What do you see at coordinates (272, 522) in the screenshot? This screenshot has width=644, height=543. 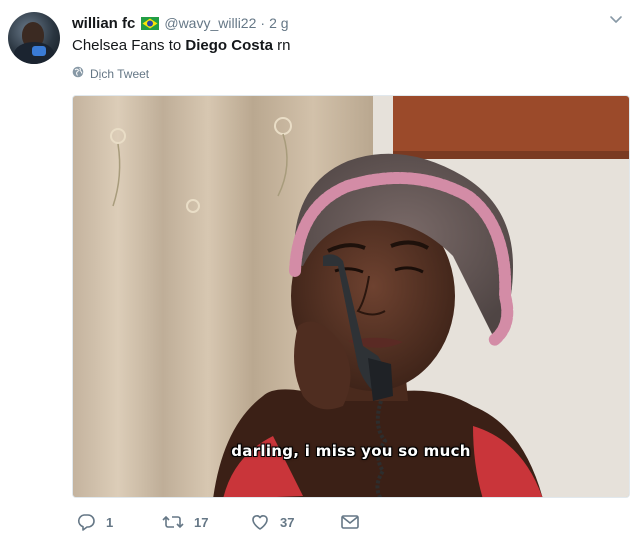 I see `like-button: 37` at bounding box center [272, 522].